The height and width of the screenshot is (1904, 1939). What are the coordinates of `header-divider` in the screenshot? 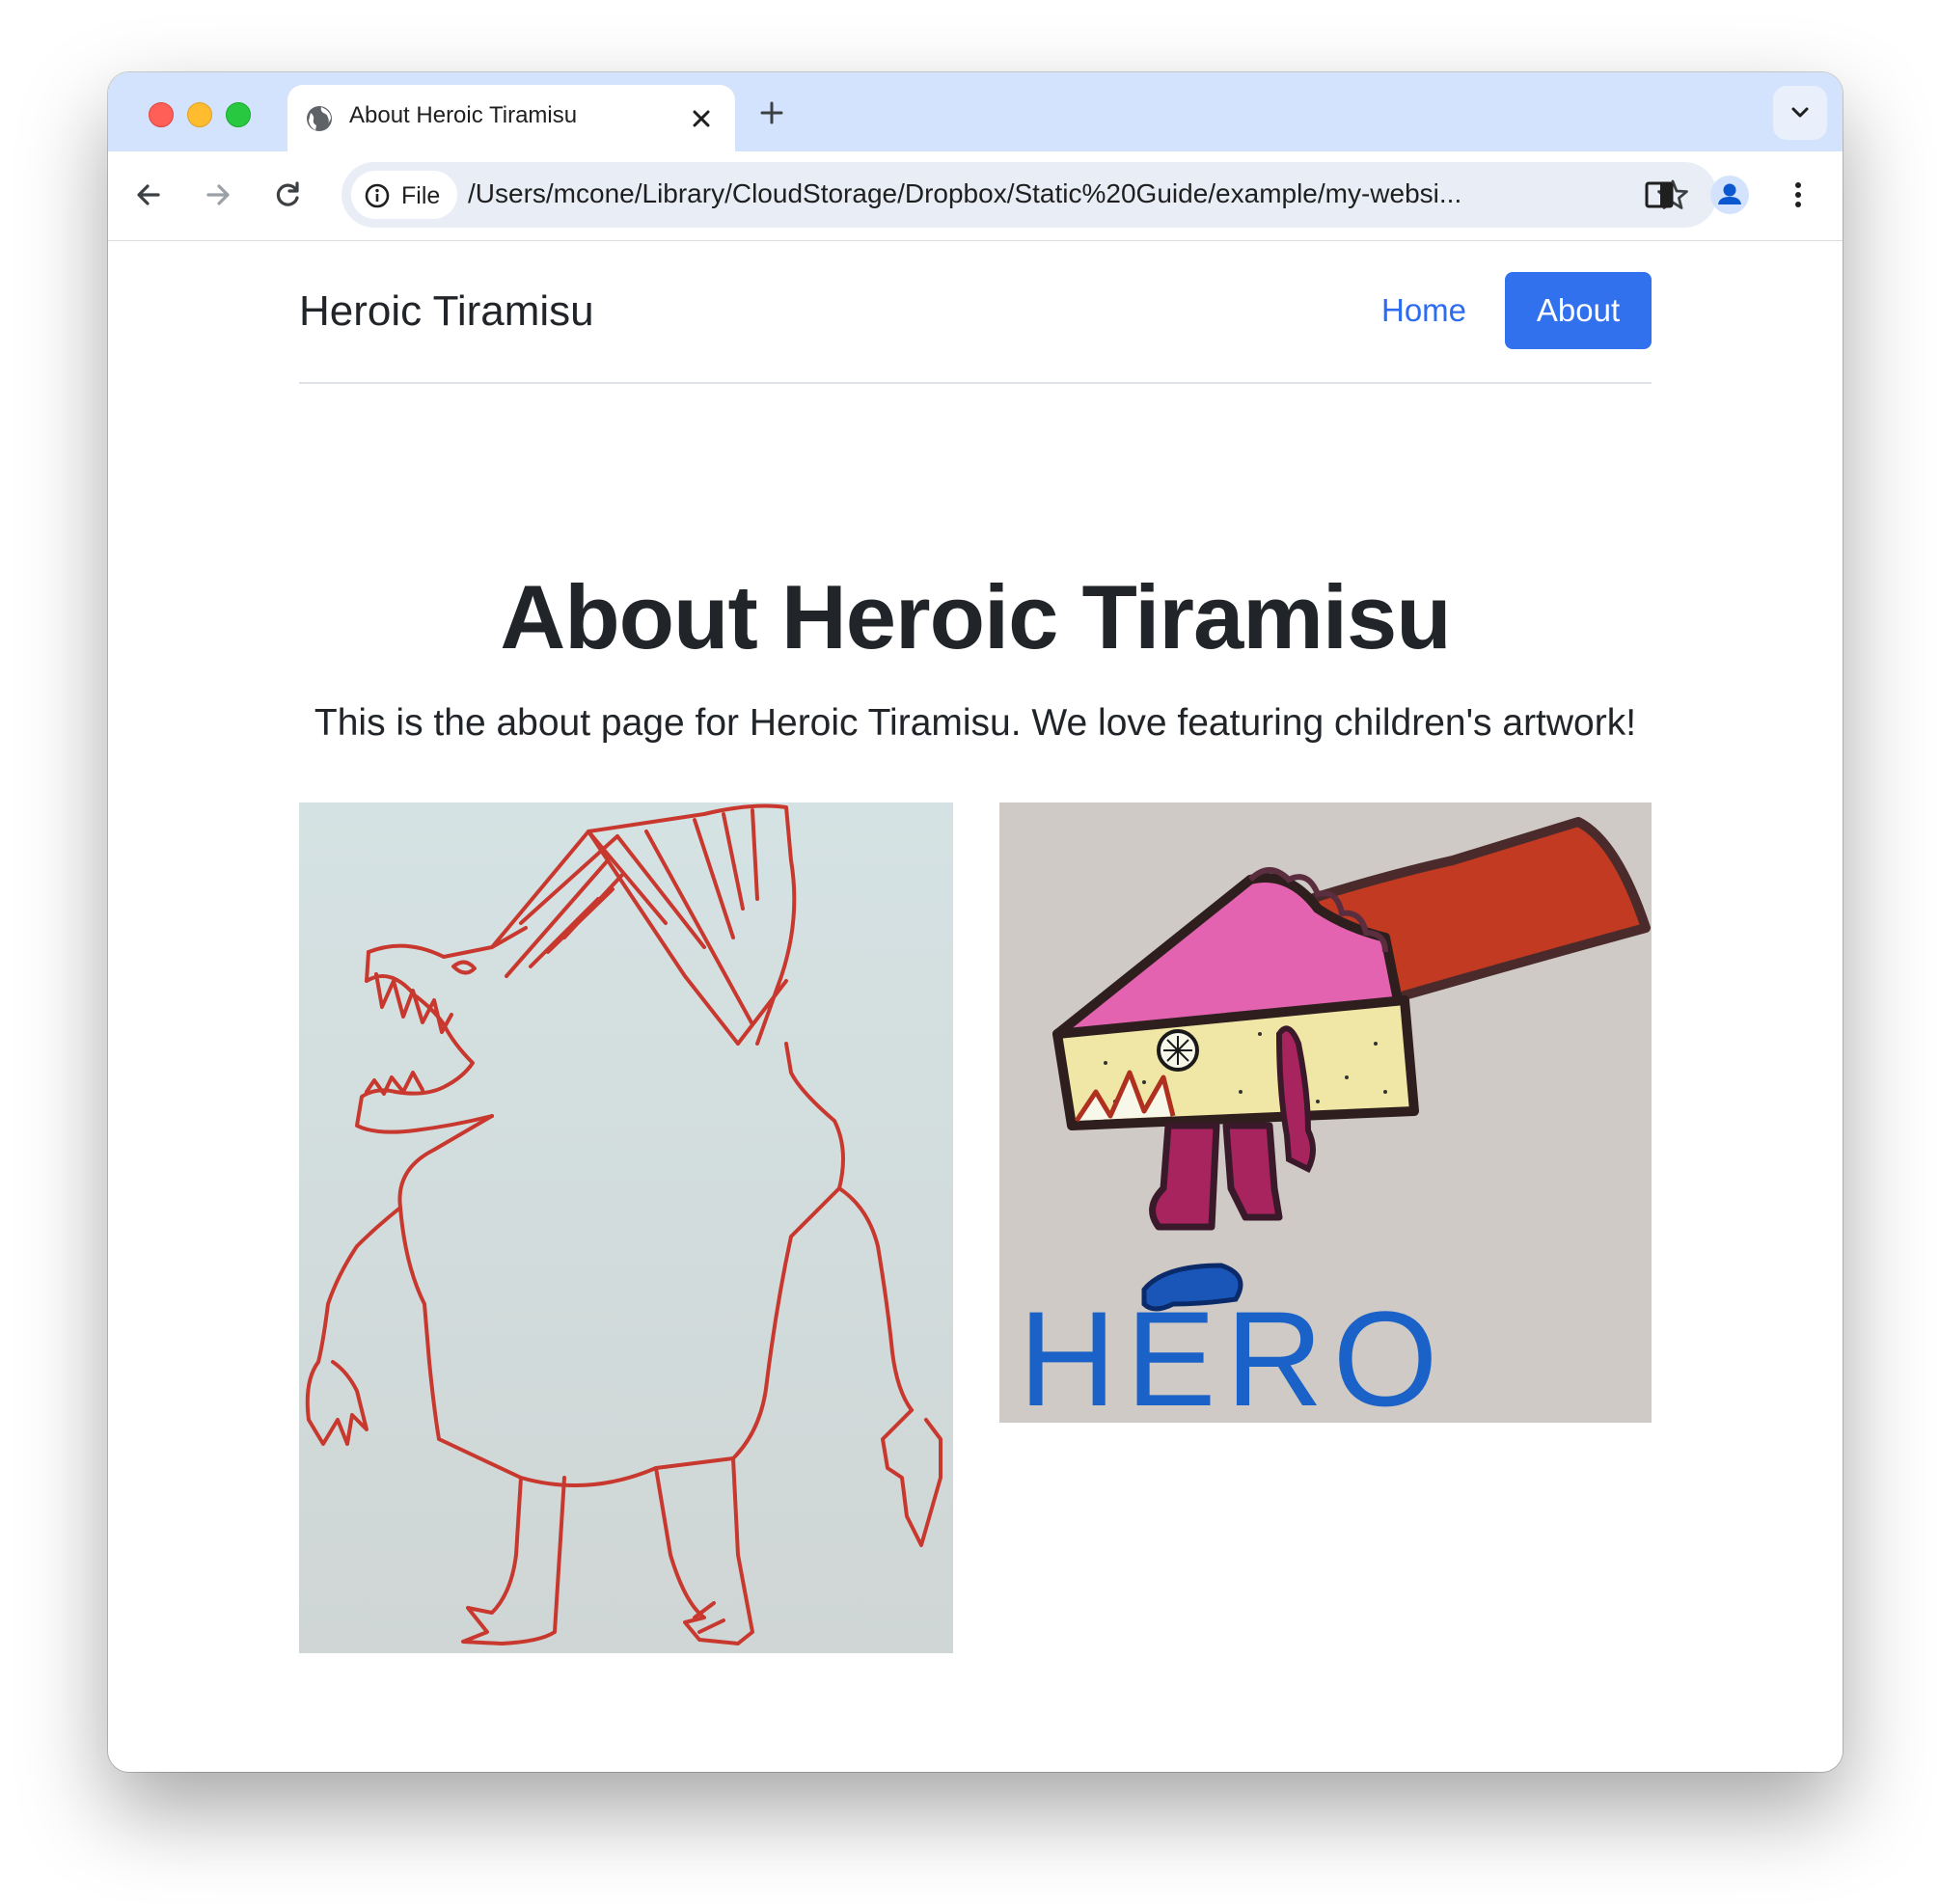 It's located at (976, 383).